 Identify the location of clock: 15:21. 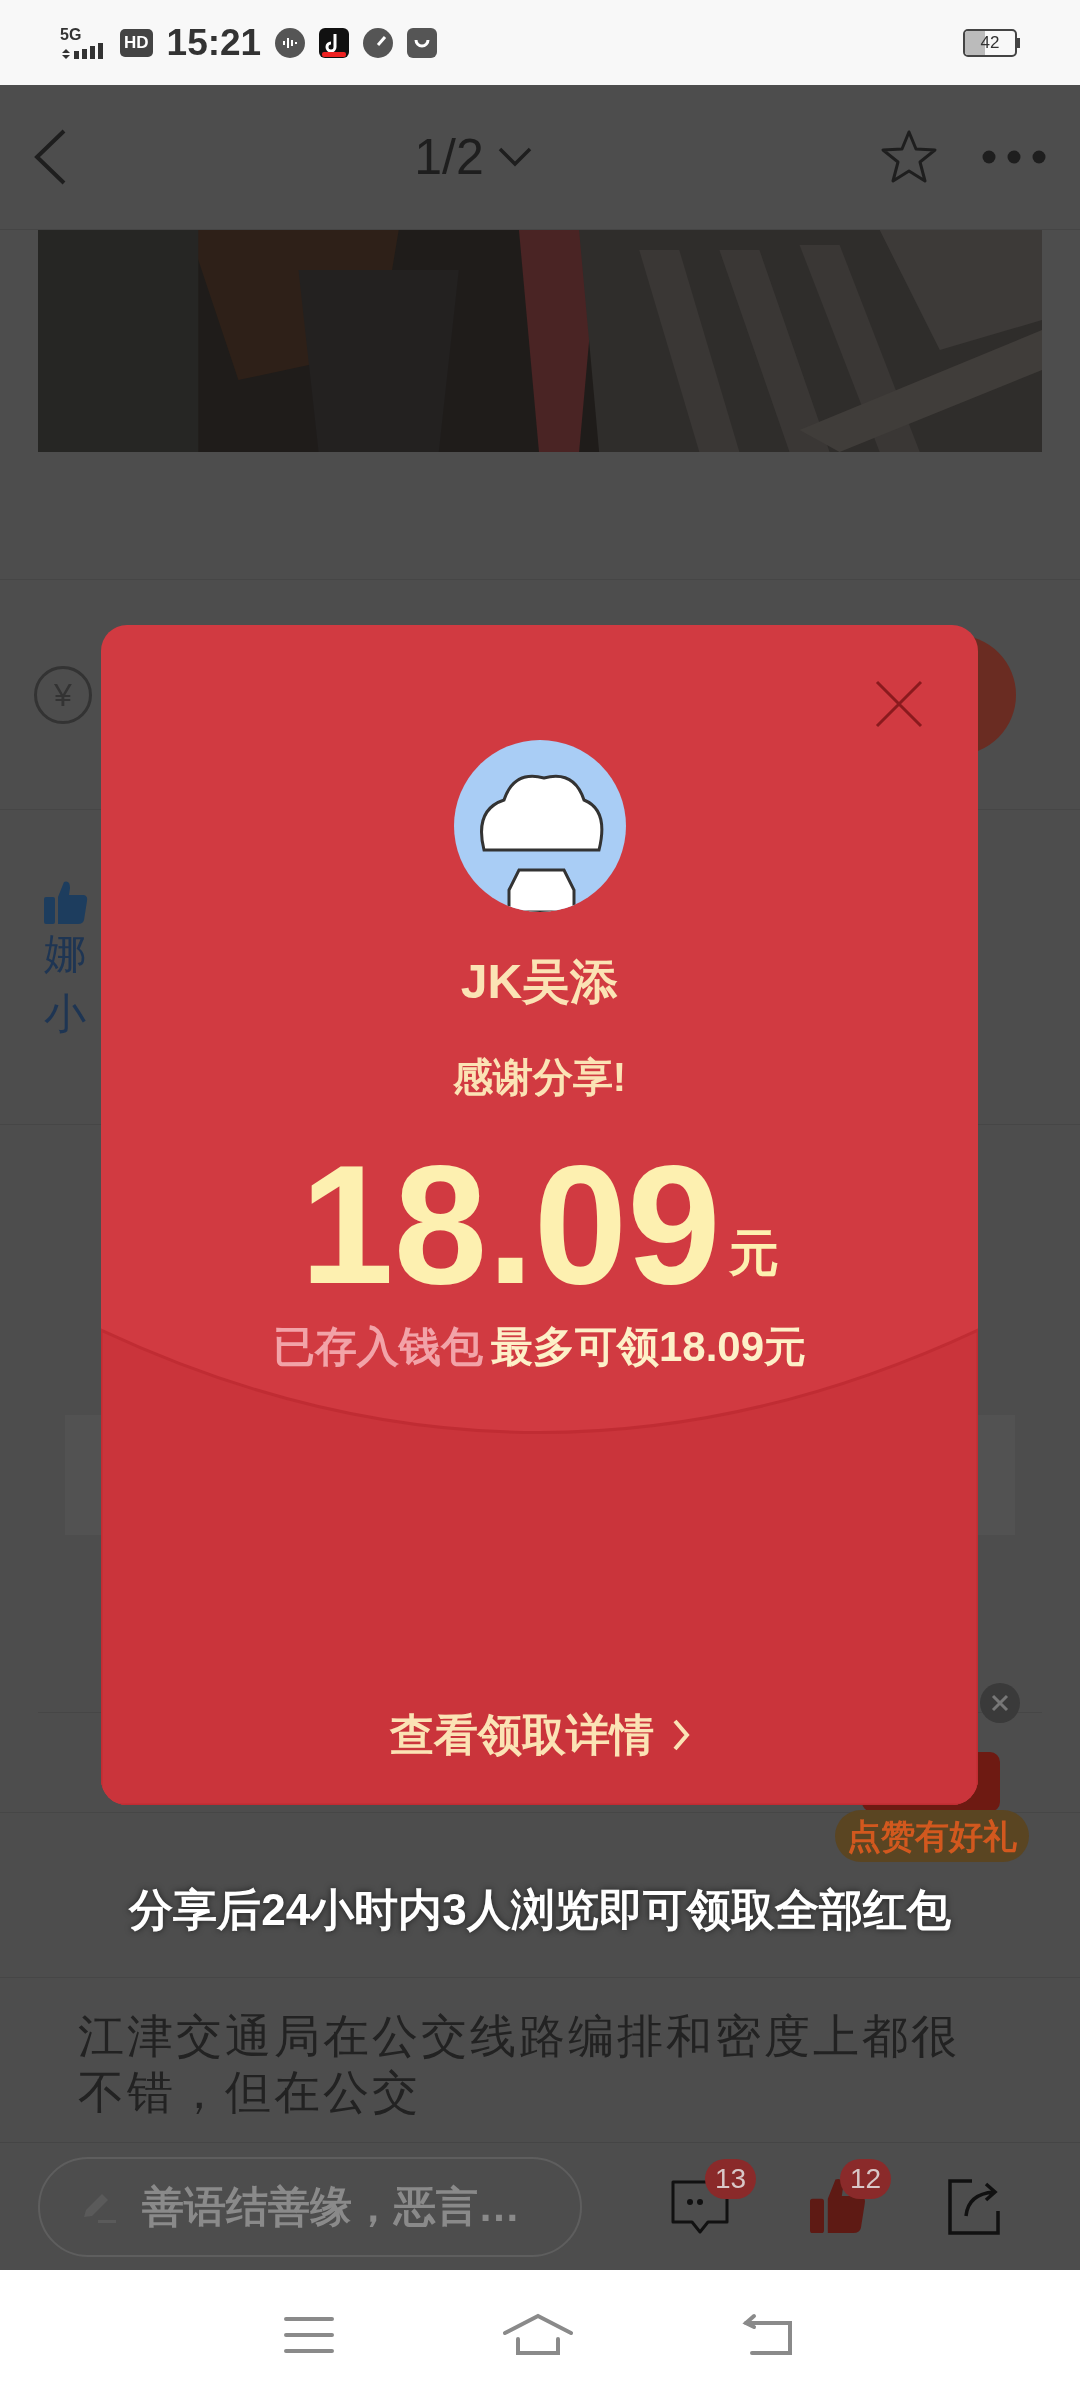
(214, 42).